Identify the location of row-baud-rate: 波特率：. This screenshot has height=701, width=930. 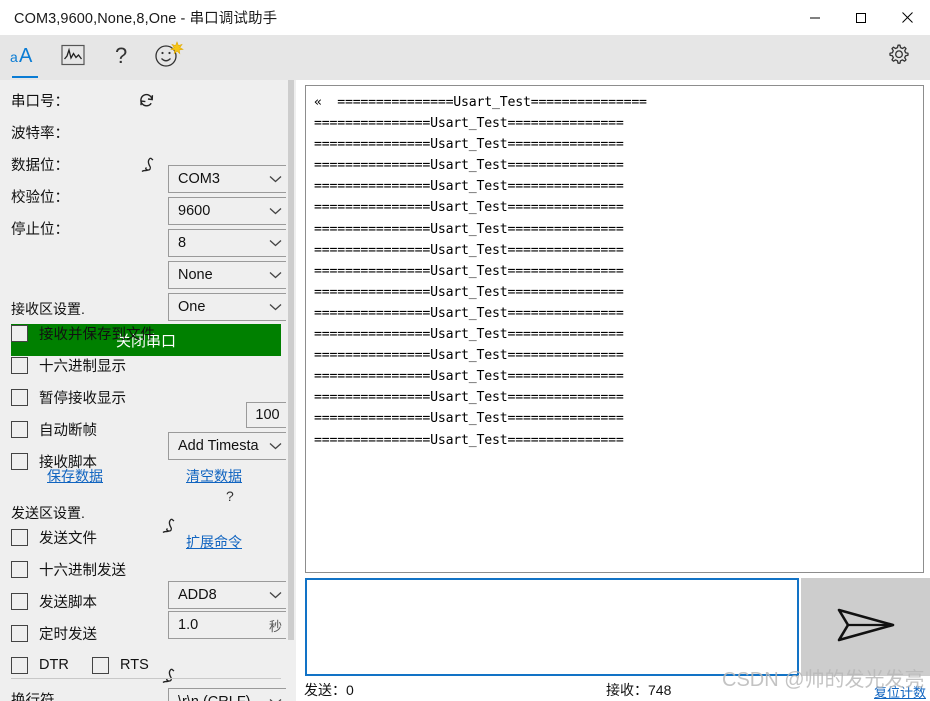
(146, 144).